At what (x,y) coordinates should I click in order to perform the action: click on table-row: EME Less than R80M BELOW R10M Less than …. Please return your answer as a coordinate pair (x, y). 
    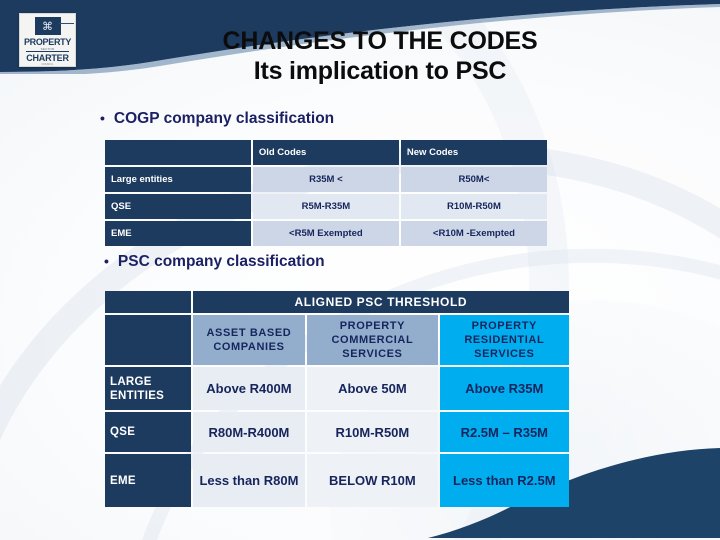
    Looking at the image, I should click on (337, 480).